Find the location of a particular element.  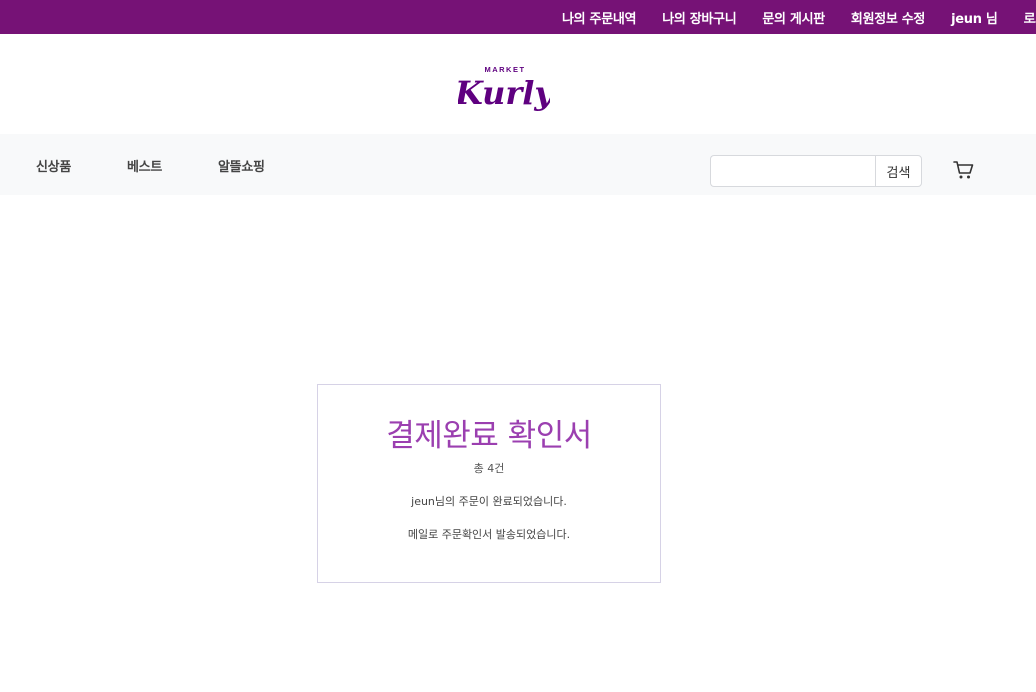

email-sent-message: 메일로 주문확인서 발송되었습니다. is located at coordinates (489, 534).